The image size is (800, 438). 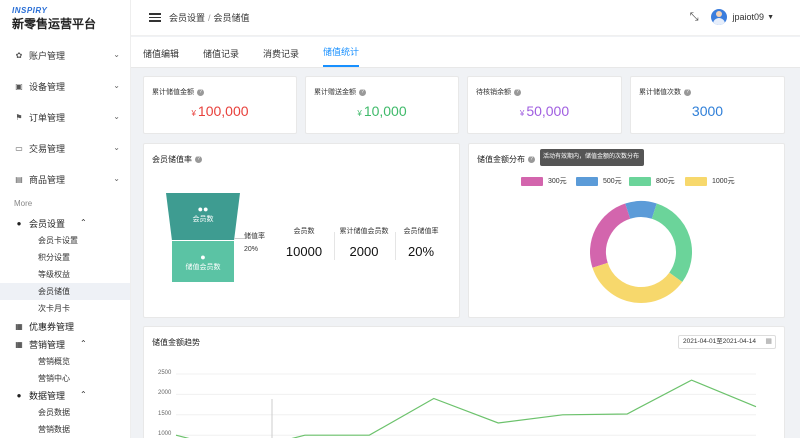 I want to click on platform-name: 新零售运营平台, so click(x=54, y=24).